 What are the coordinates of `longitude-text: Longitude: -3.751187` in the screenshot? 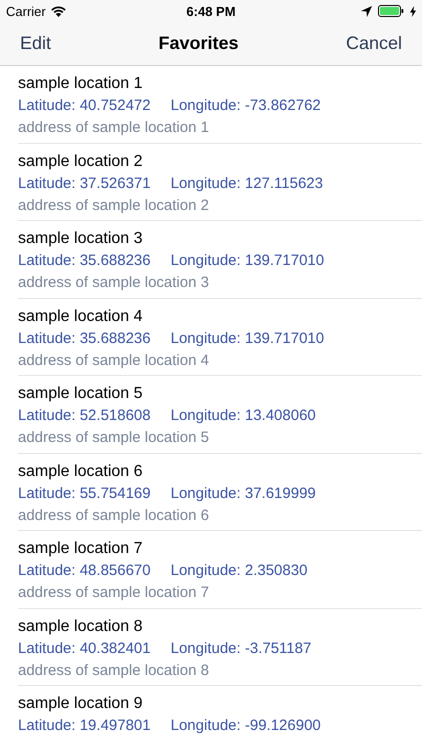 It's located at (241, 648).